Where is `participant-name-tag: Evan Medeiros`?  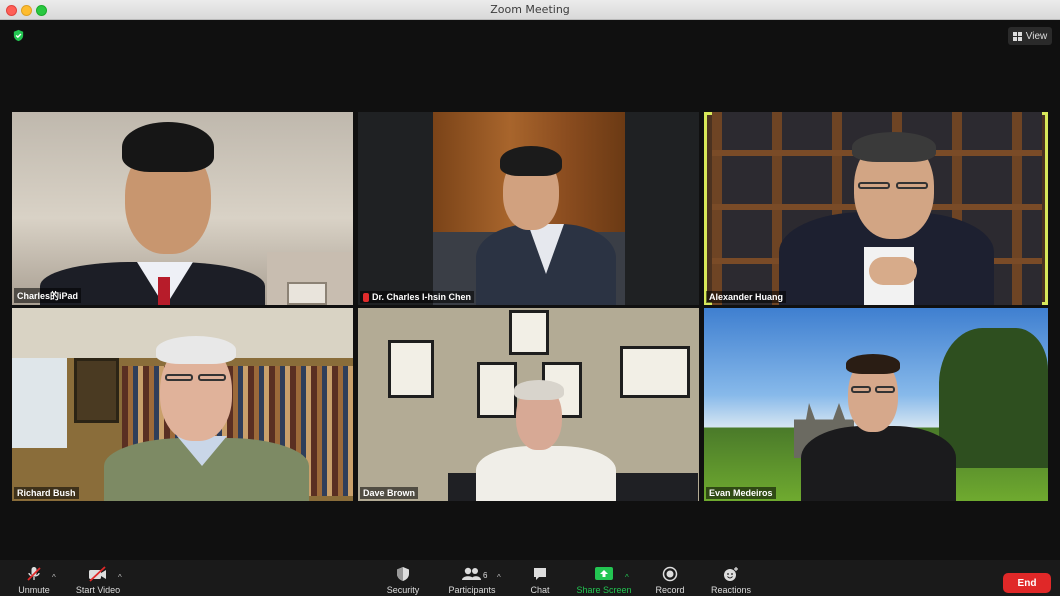 participant-name-tag: Evan Medeiros is located at coordinates (741, 493).